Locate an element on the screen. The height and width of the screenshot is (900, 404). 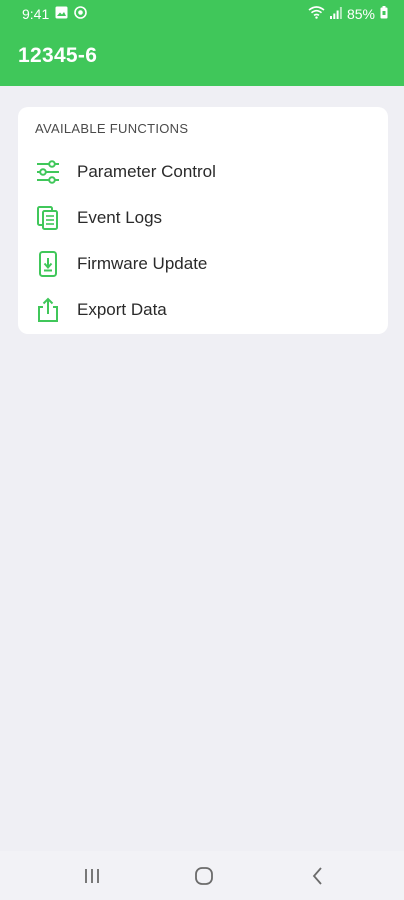
app-bar: 12345-6 is located at coordinates (202, 57).